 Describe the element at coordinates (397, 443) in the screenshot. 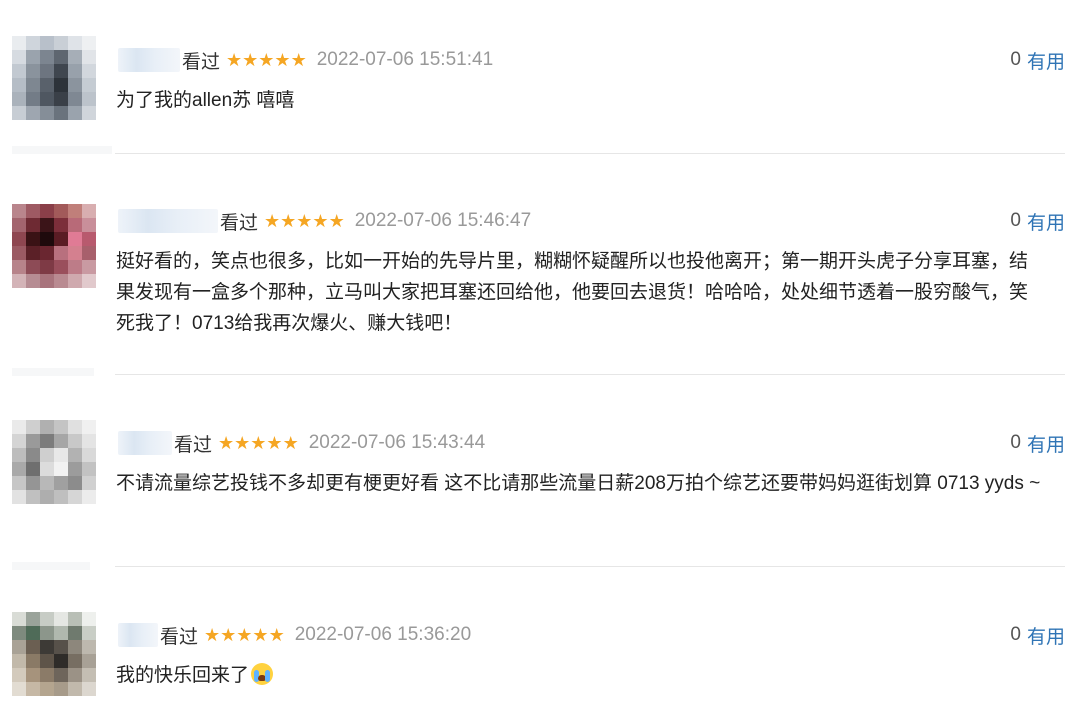

I see `comment-time: 2022-07-06 15:43:44` at that location.